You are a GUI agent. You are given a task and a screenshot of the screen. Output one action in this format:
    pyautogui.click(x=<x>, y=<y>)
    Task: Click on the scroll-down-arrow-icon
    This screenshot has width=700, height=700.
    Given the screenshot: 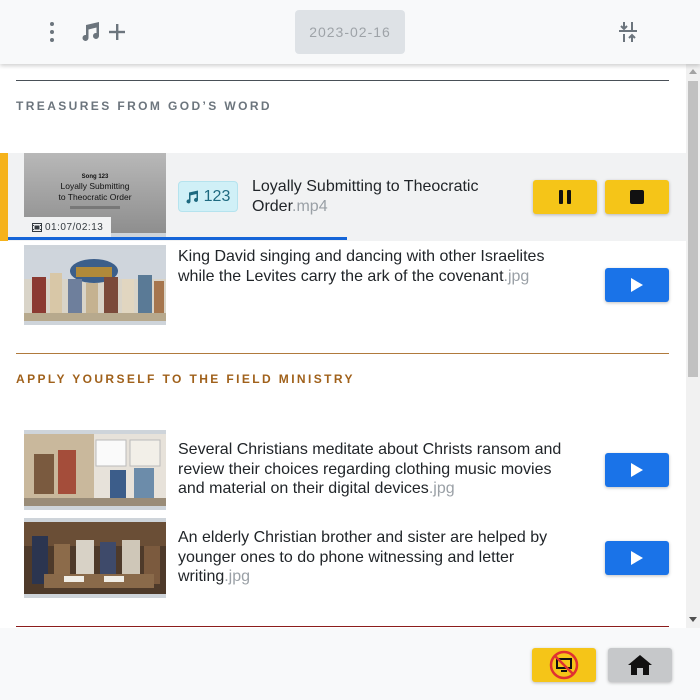 What is the action you would take?
    pyautogui.click(x=693, y=619)
    